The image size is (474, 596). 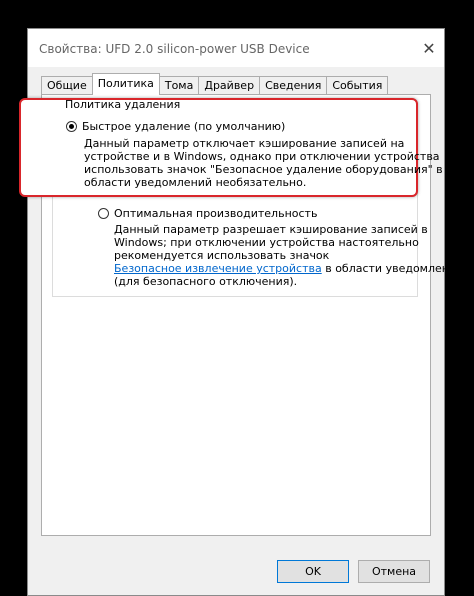 I want to click on optimal-desc-line: в области уведомлений, so click(x=392, y=268).